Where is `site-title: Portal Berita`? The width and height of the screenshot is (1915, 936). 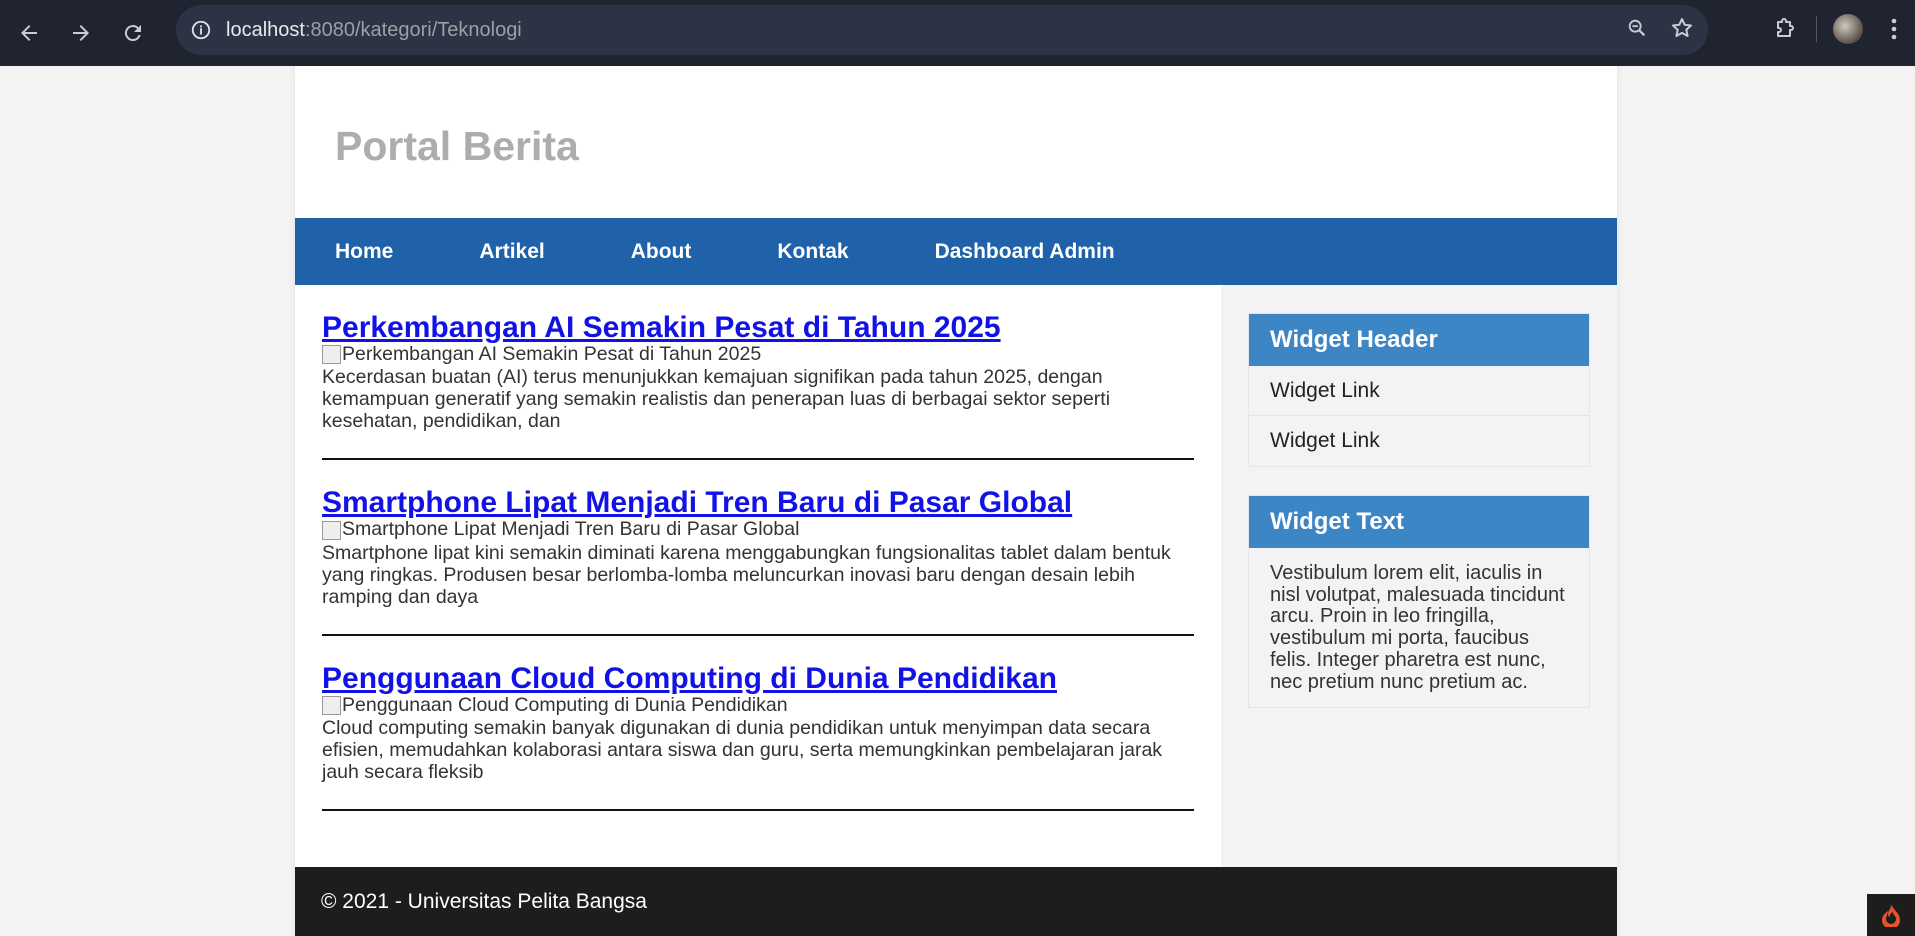 site-title: Portal Berita is located at coordinates (457, 145).